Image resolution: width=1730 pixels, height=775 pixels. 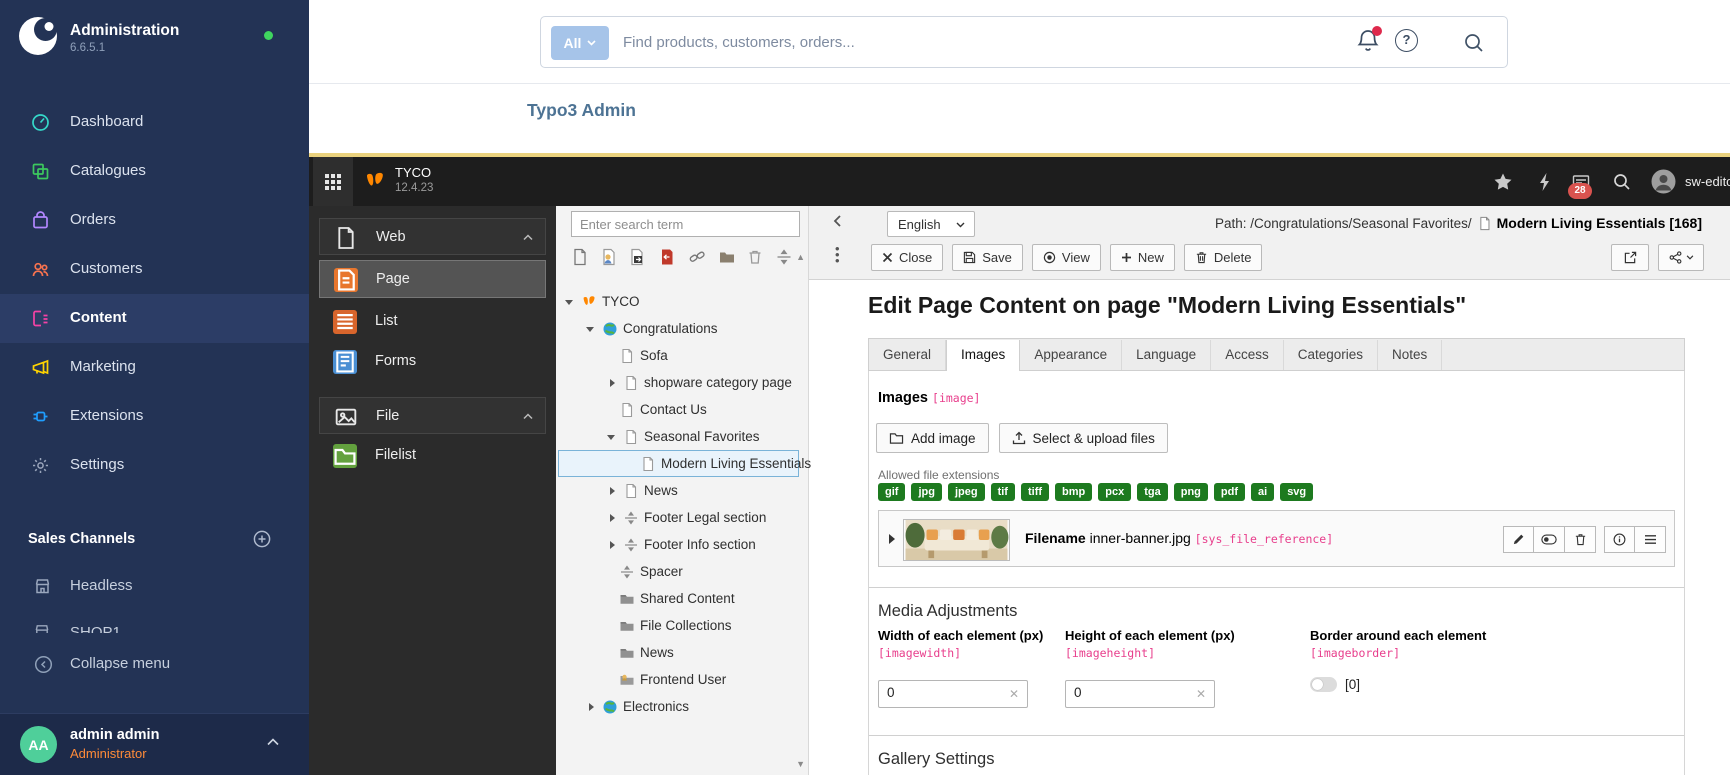 What do you see at coordinates (154, 663) in the screenshot?
I see `collapse-menu-button: Collapse menu` at bounding box center [154, 663].